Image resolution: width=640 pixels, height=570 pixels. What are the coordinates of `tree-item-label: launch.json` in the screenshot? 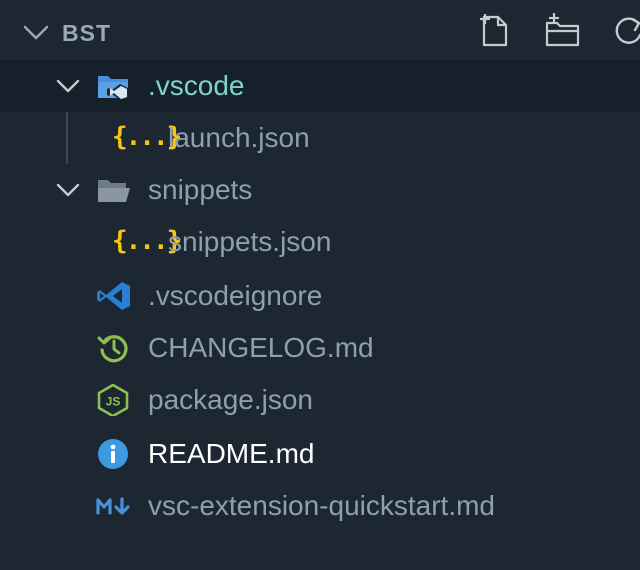 It's located at (239, 137).